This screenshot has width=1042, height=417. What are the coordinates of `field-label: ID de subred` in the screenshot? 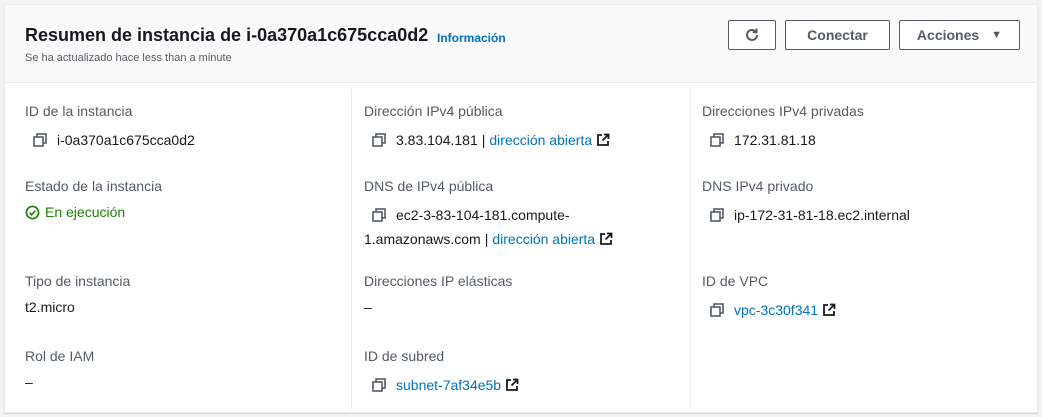 It's located at (404, 356).